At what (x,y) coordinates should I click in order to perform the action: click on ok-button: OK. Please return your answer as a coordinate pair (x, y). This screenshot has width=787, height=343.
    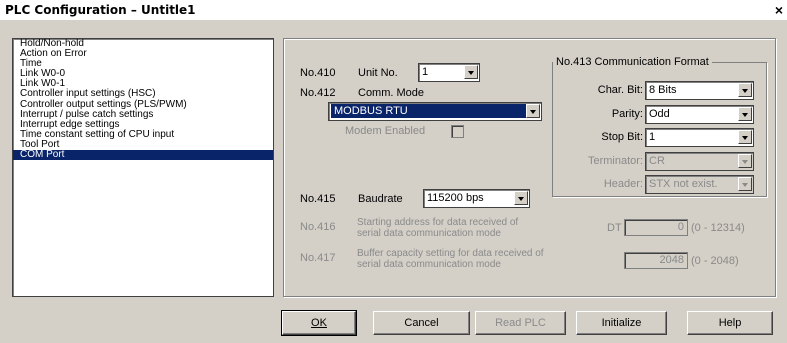
    Looking at the image, I should click on (319, 323).